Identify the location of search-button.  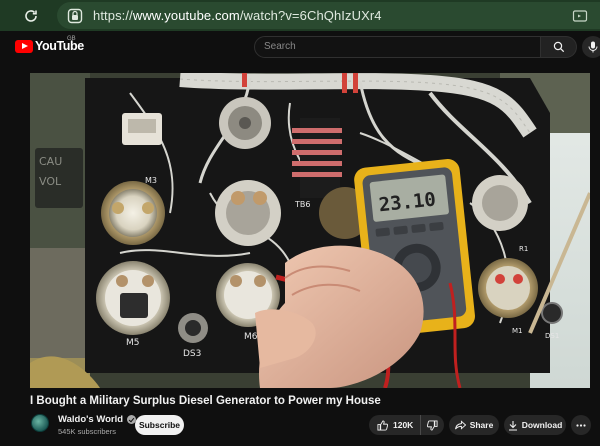
(559, 47).